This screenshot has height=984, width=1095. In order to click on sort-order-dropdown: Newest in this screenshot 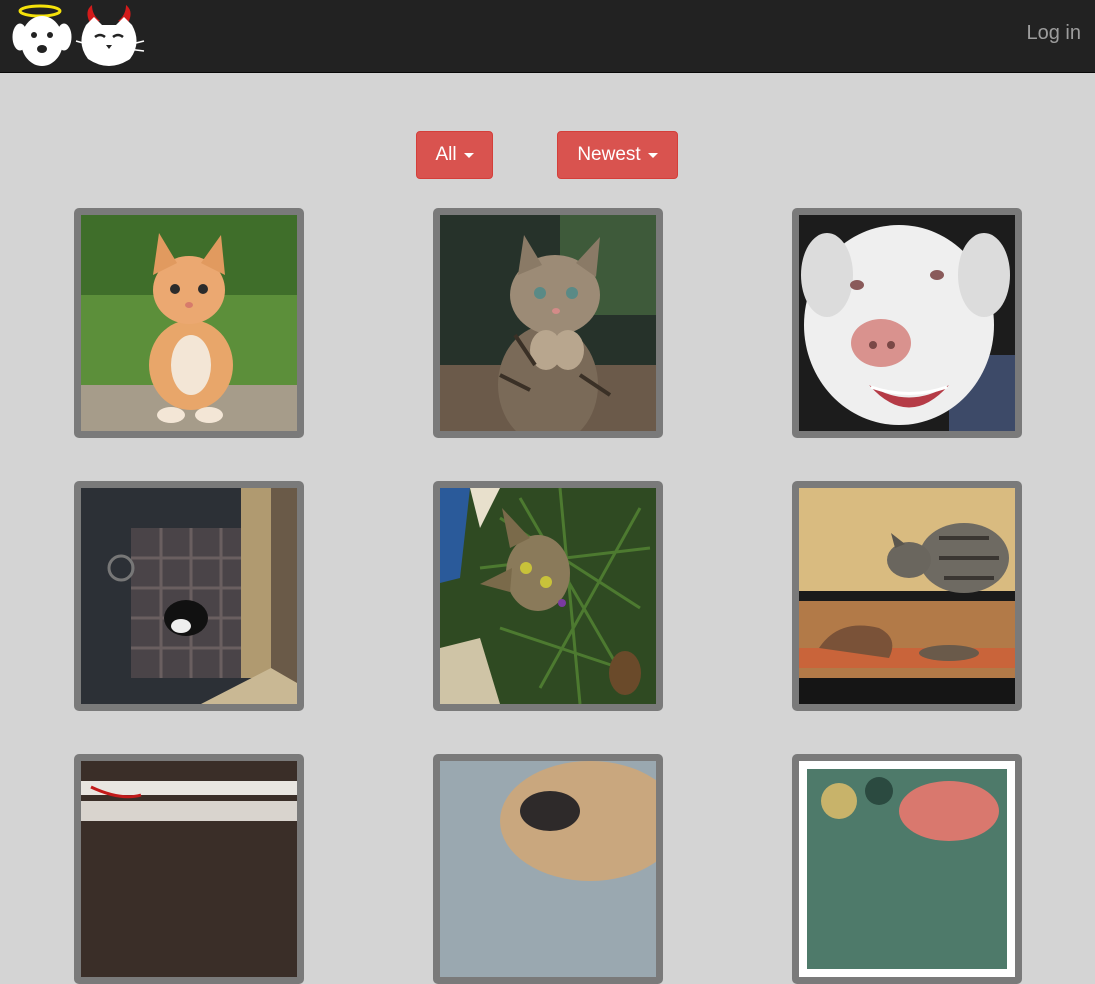, I will do `click(617, 155)`.